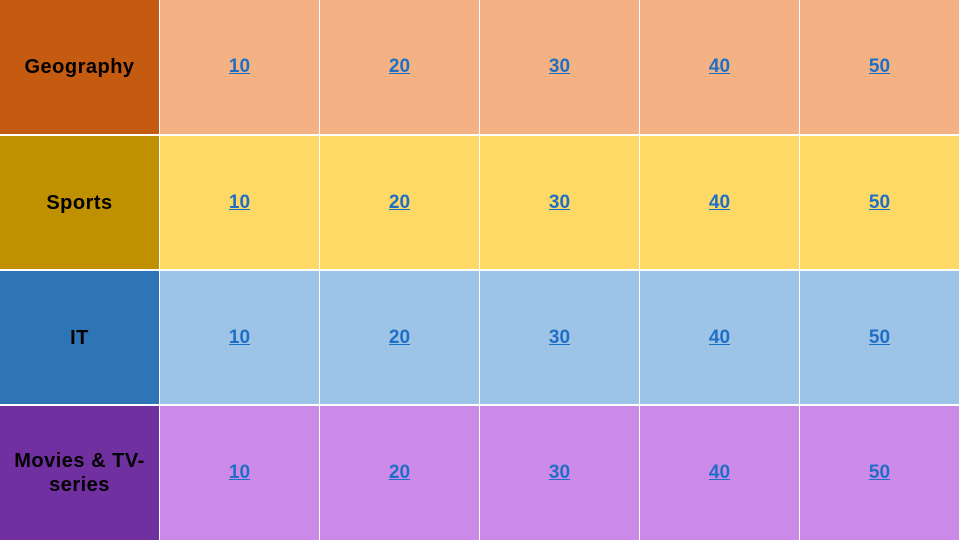  Describe the element at coordinates (79, 202) in the screenshot. I see `category-header: Sports` at that location.